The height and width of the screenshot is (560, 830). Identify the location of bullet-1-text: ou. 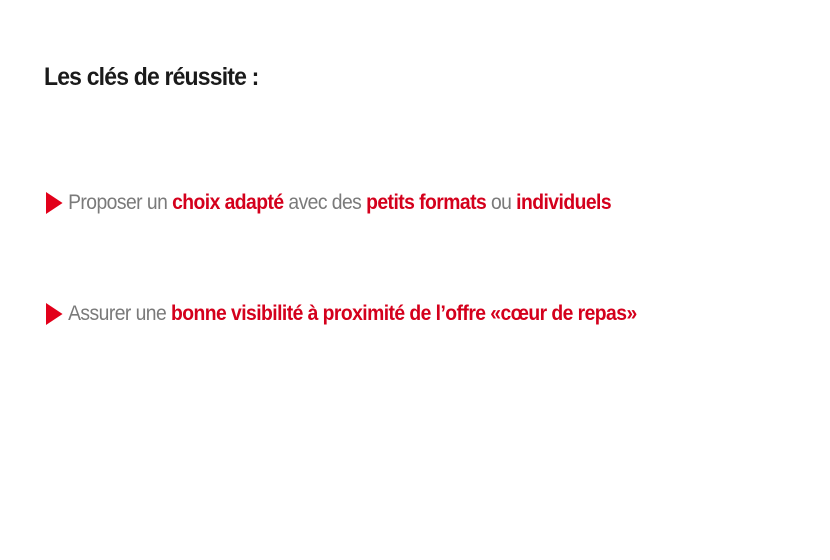
(501, 202).